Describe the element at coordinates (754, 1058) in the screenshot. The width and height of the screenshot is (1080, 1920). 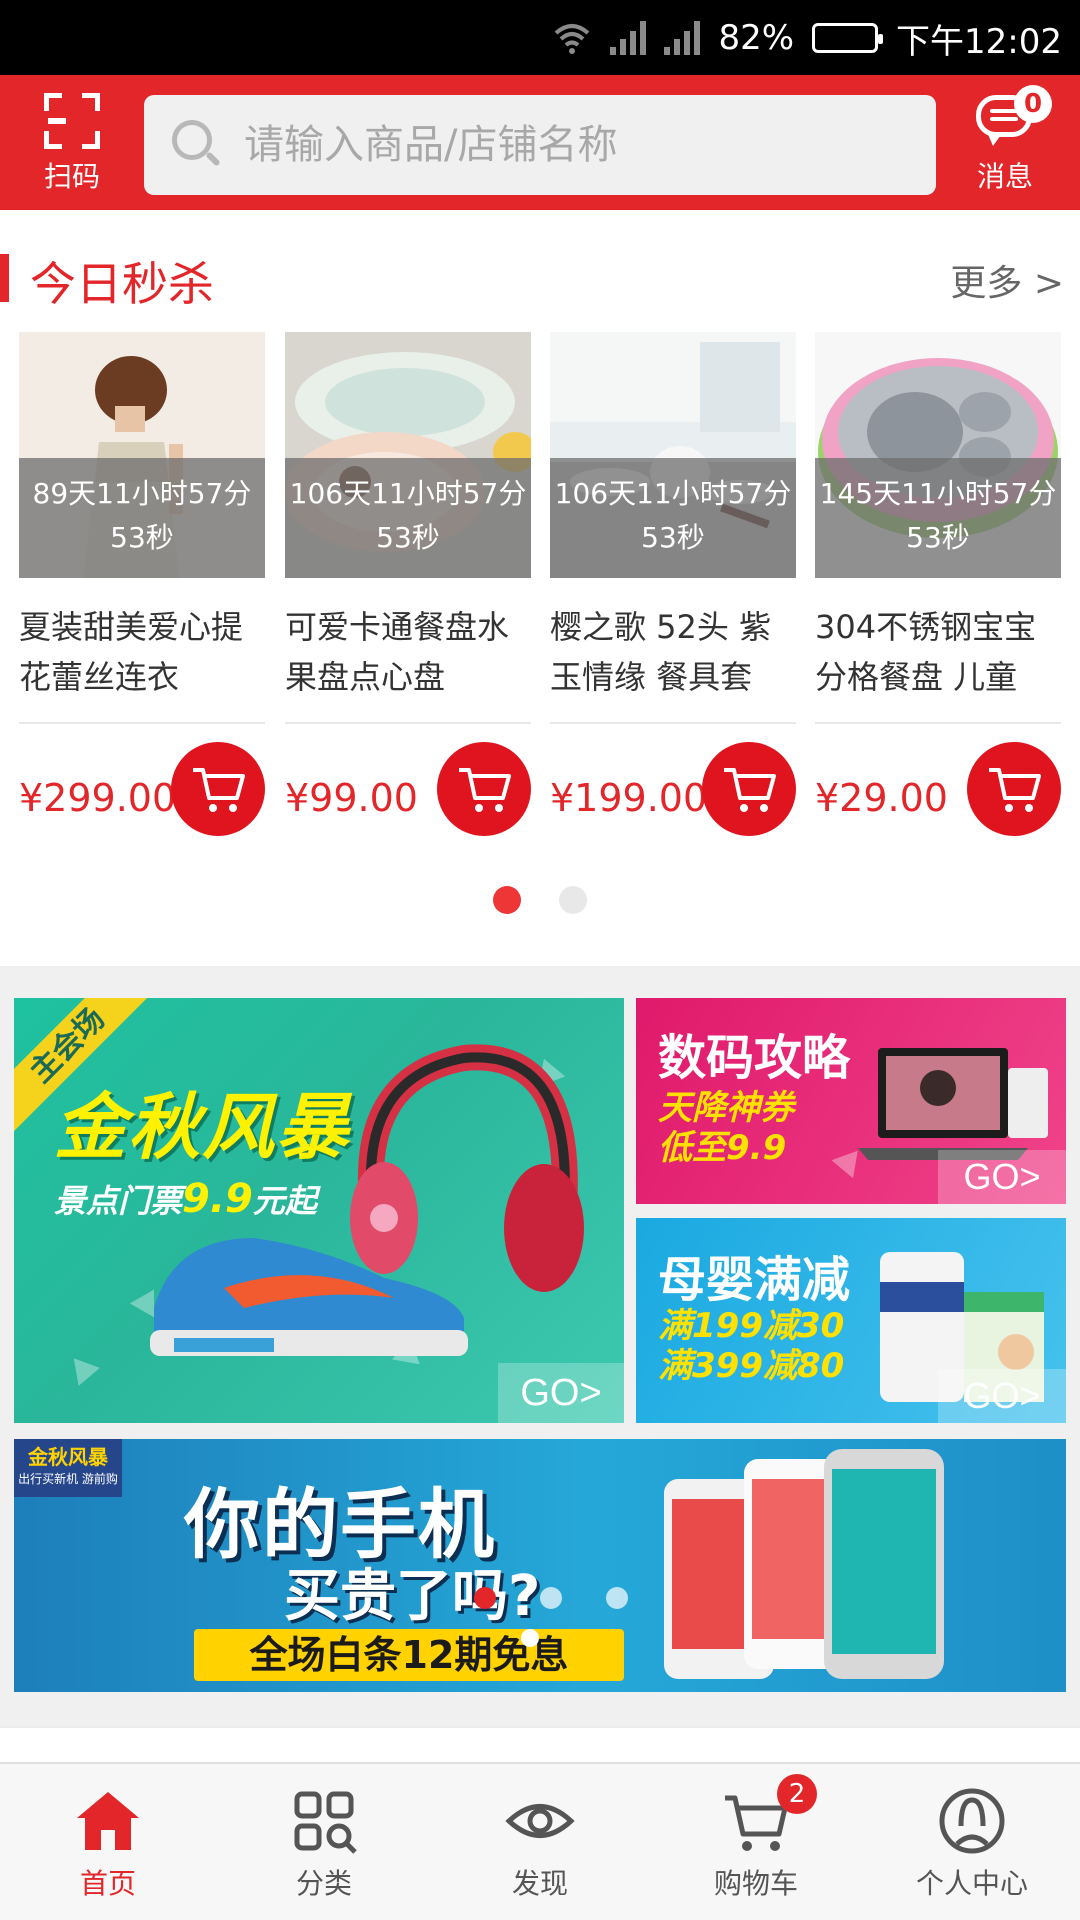
I see `banner-title: 数码攻略` at that location.